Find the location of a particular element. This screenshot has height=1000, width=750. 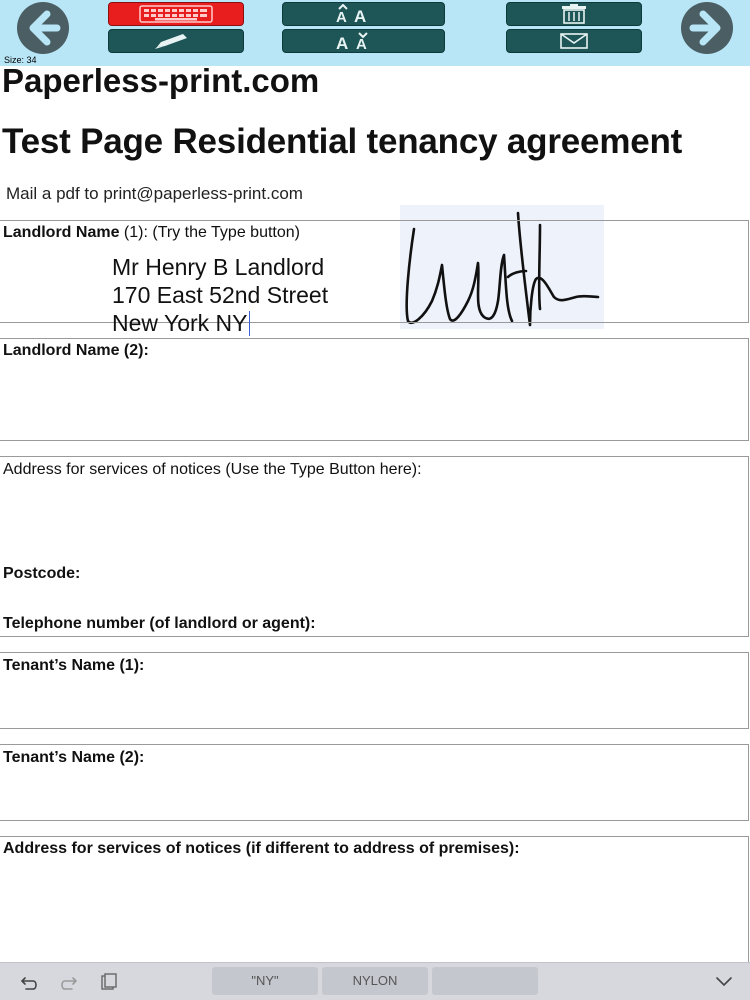

suggestion-1: "NY" is located at coordinates (265, 981).